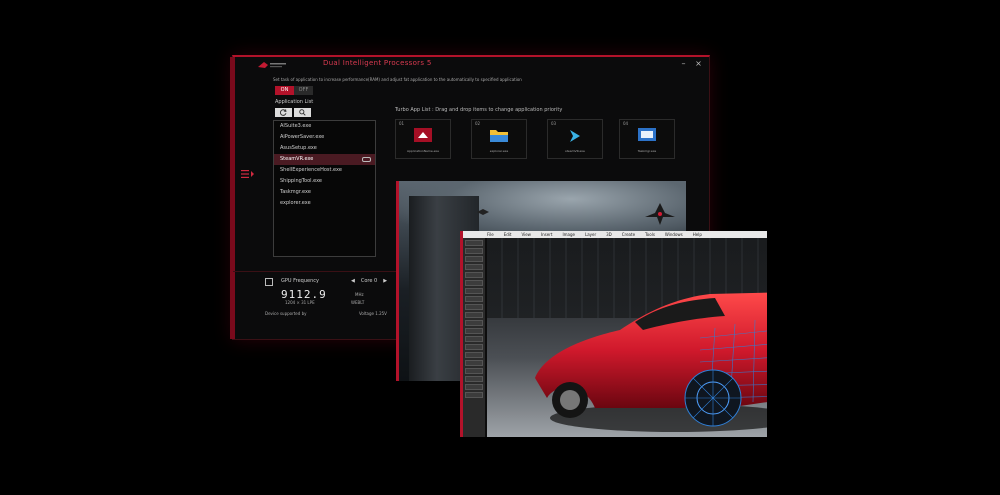 This screenshot has width=1000, height=495. What do you see at coordinates (385, 281) in the screenshot?
I see `chevron-right-icon: ▶` at bounding box center [385, 281].